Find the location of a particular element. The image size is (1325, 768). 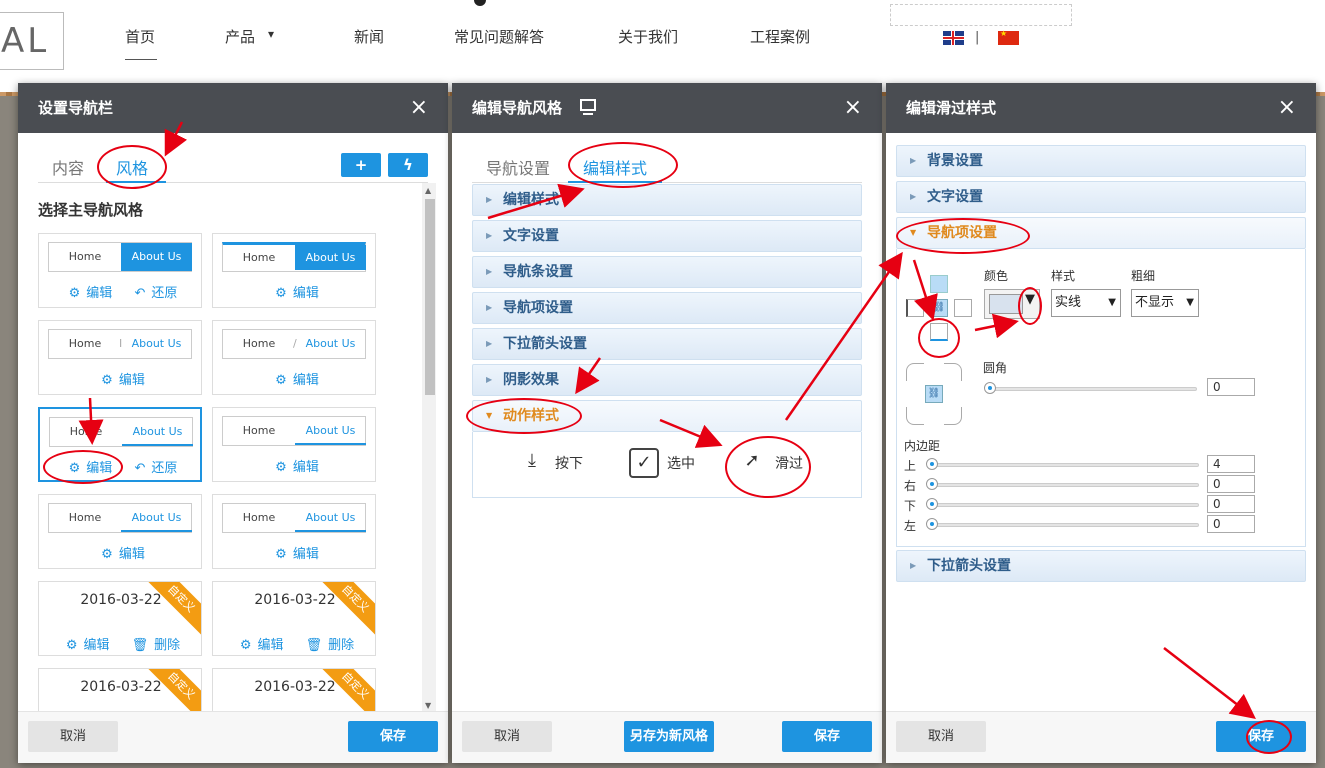

action-selected: ✓ 选中 is located at coordinates (662, 463).